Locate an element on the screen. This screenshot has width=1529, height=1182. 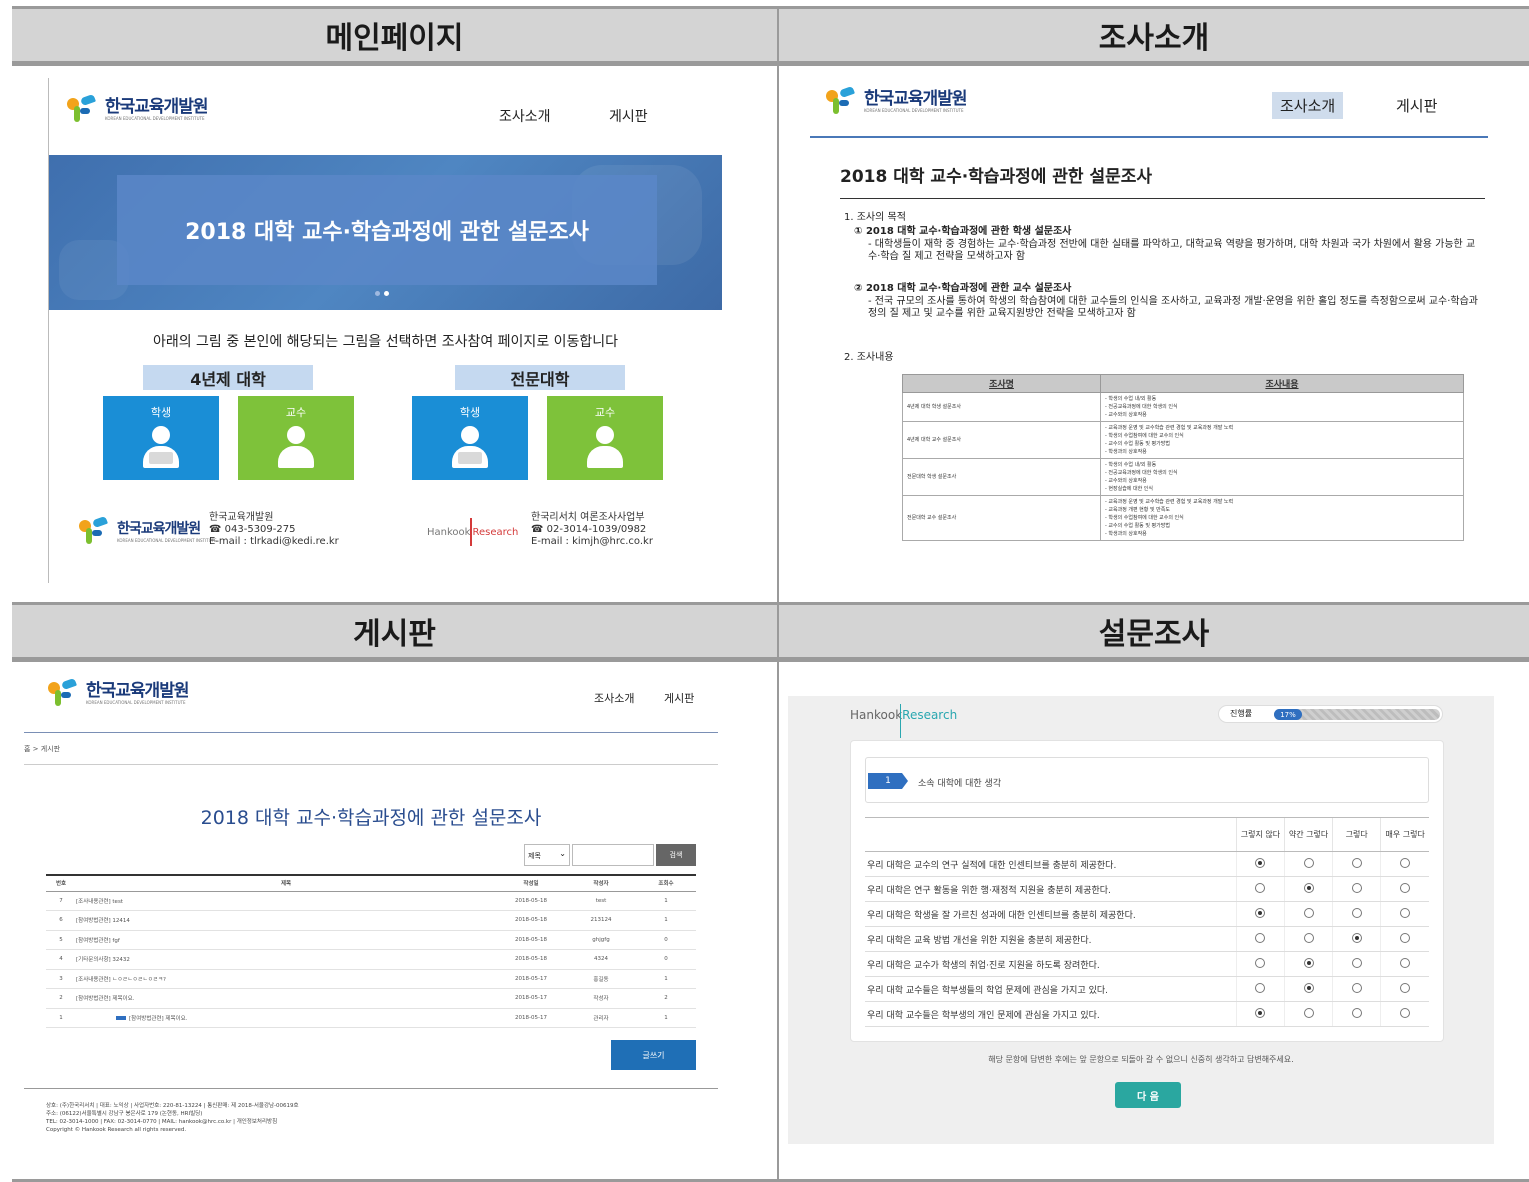
search-button: 검색 is located at coordinates (676, 855).